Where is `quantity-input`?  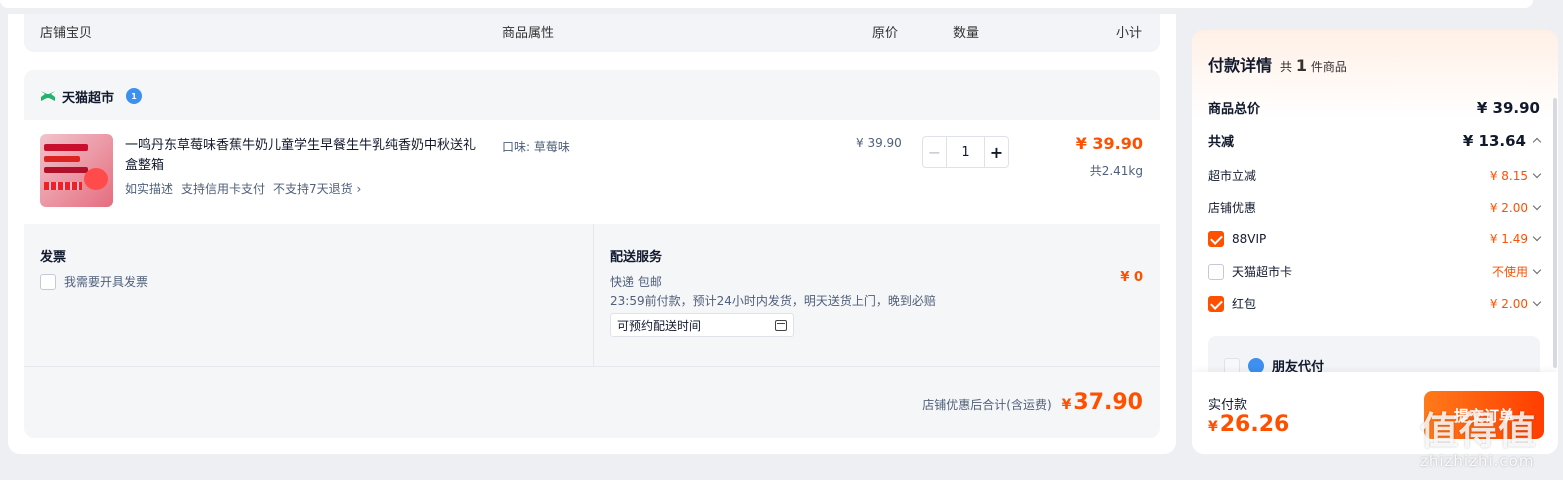 quantity-input is located at coordinates (965, 152).